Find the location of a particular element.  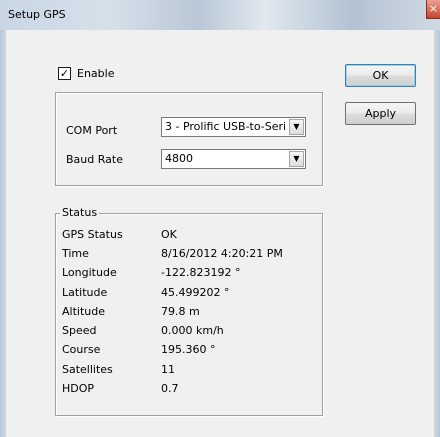

status-value-longitude: -122.823192 ° is located at coordinates (201, 272).